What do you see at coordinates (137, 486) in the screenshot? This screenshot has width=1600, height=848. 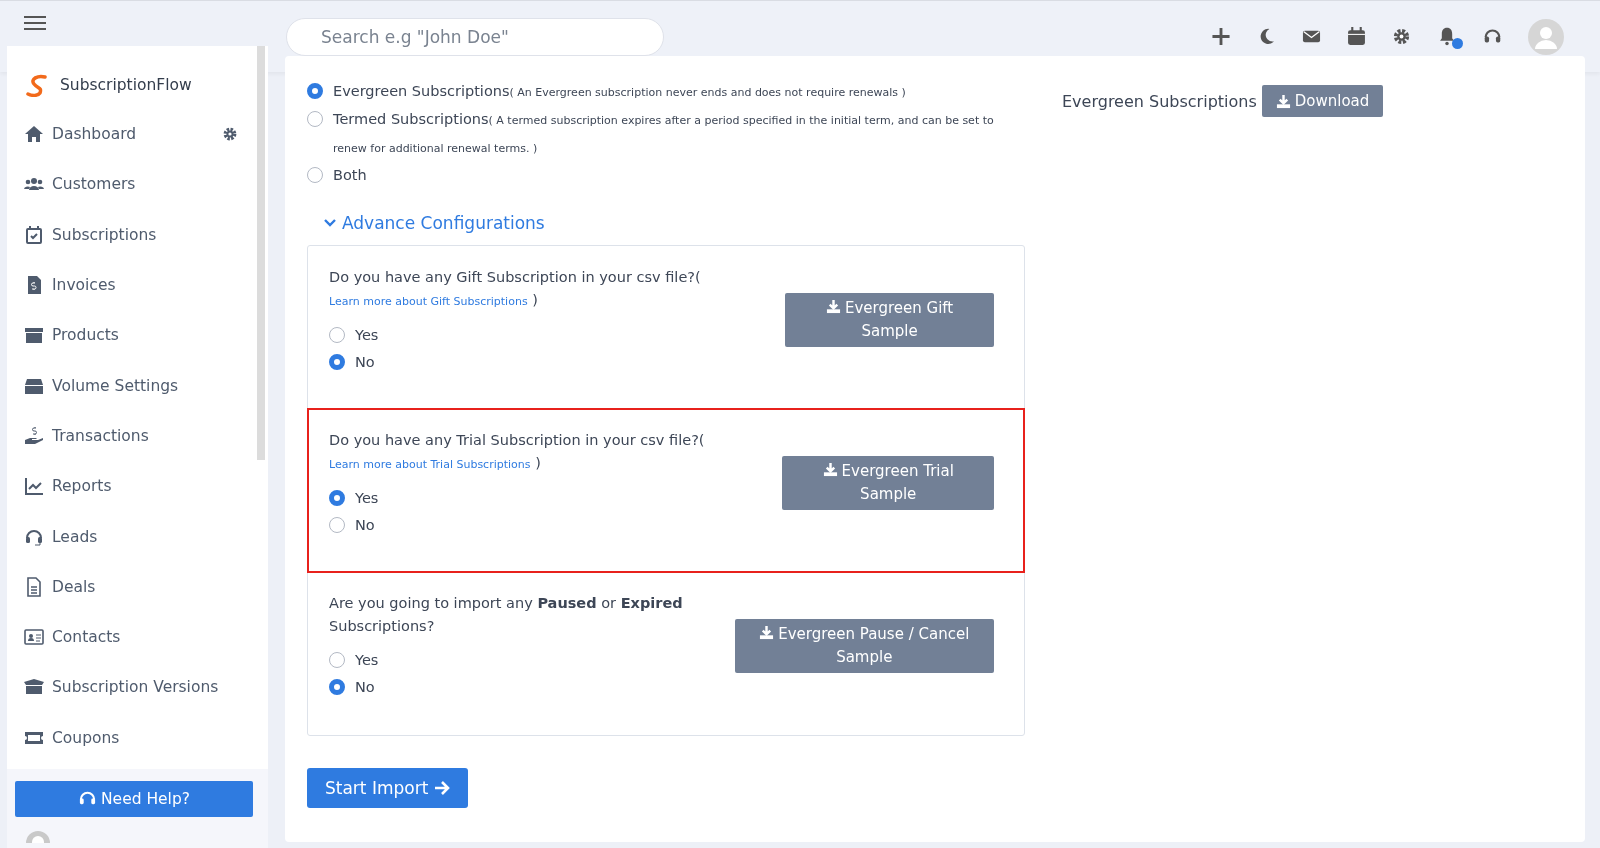 I see `sidebar-item: Reports` at bounding box center [137, 486].